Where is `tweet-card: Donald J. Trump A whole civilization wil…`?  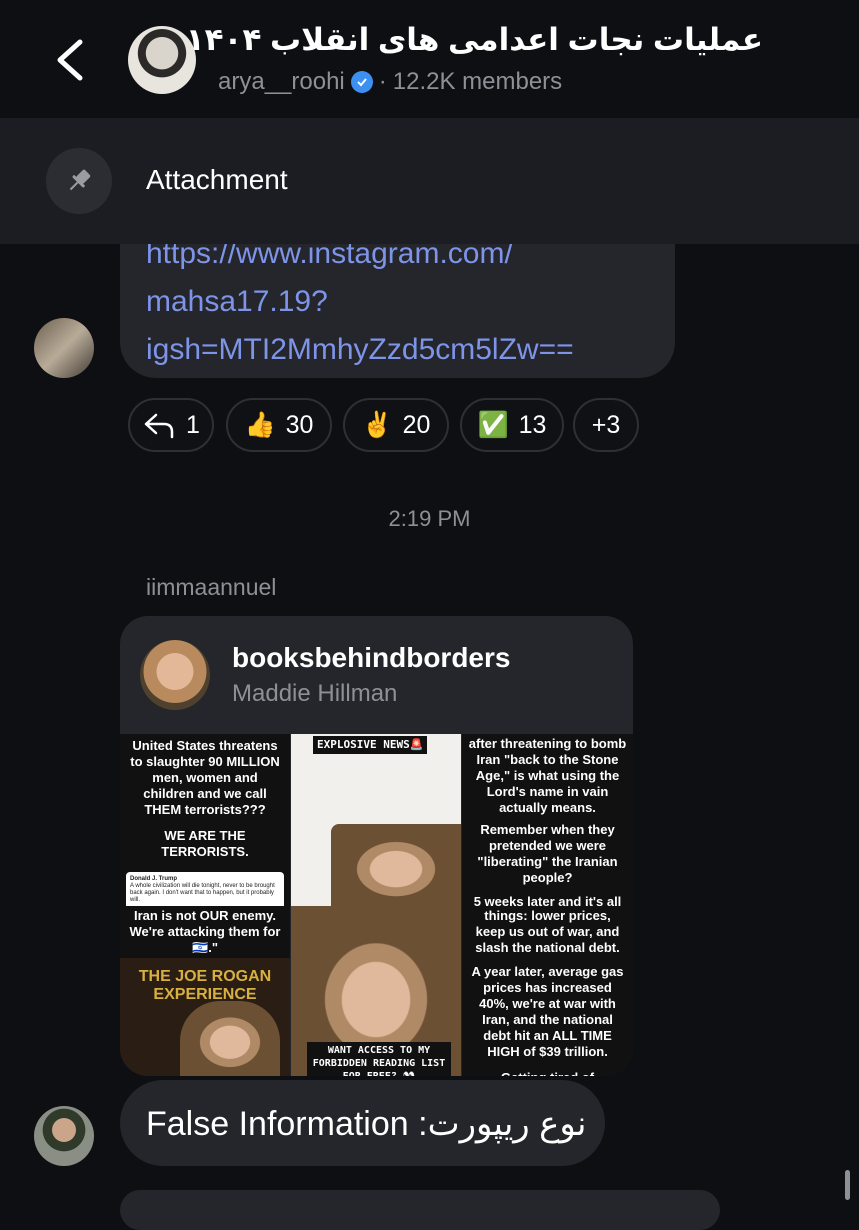 tweet-card: Donald J. Trump A whole civilization wil… is located at coordinates (205, 889).